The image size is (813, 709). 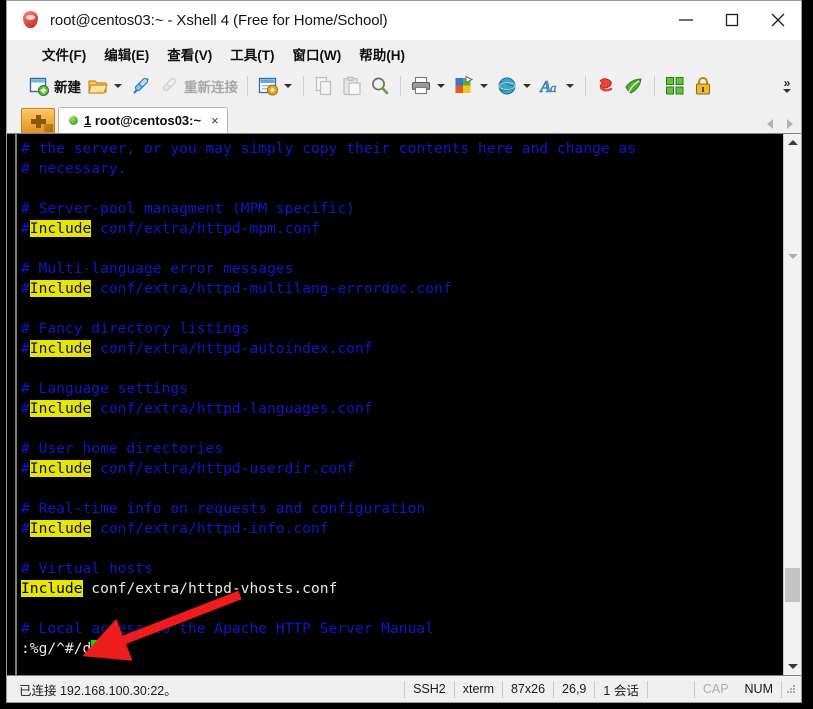 I want to click on find-button, so click(x=380, y=85).